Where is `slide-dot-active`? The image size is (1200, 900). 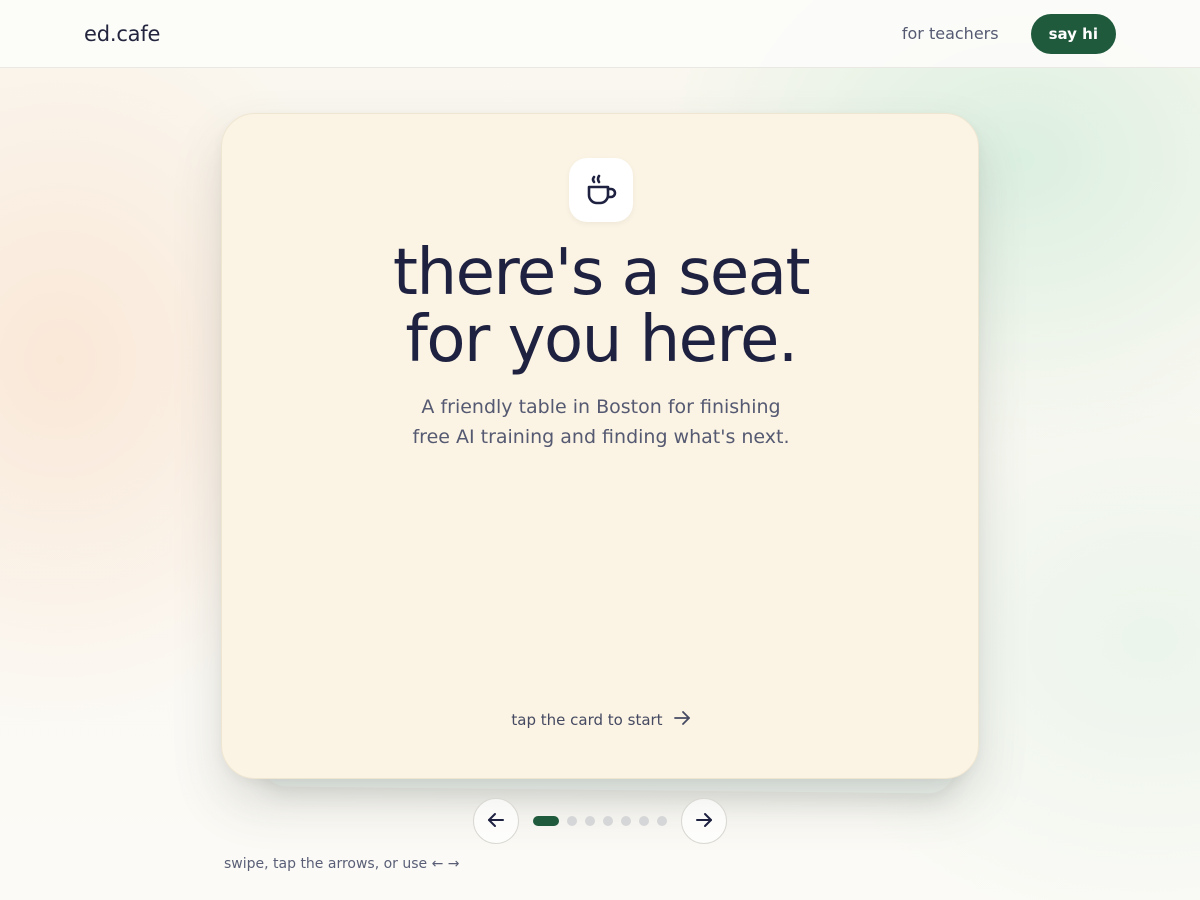 slide-dot-active is located at coordinates (546, 821).